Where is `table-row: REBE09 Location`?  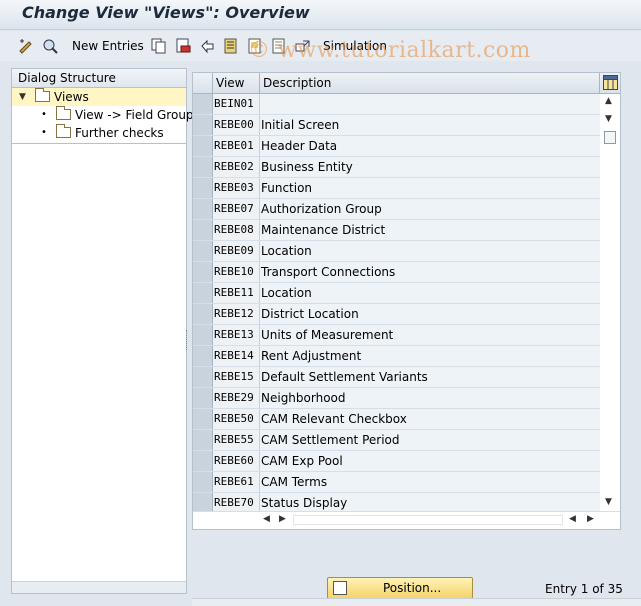
table-row: REBE09 Location is located at coordinates (396, 251).